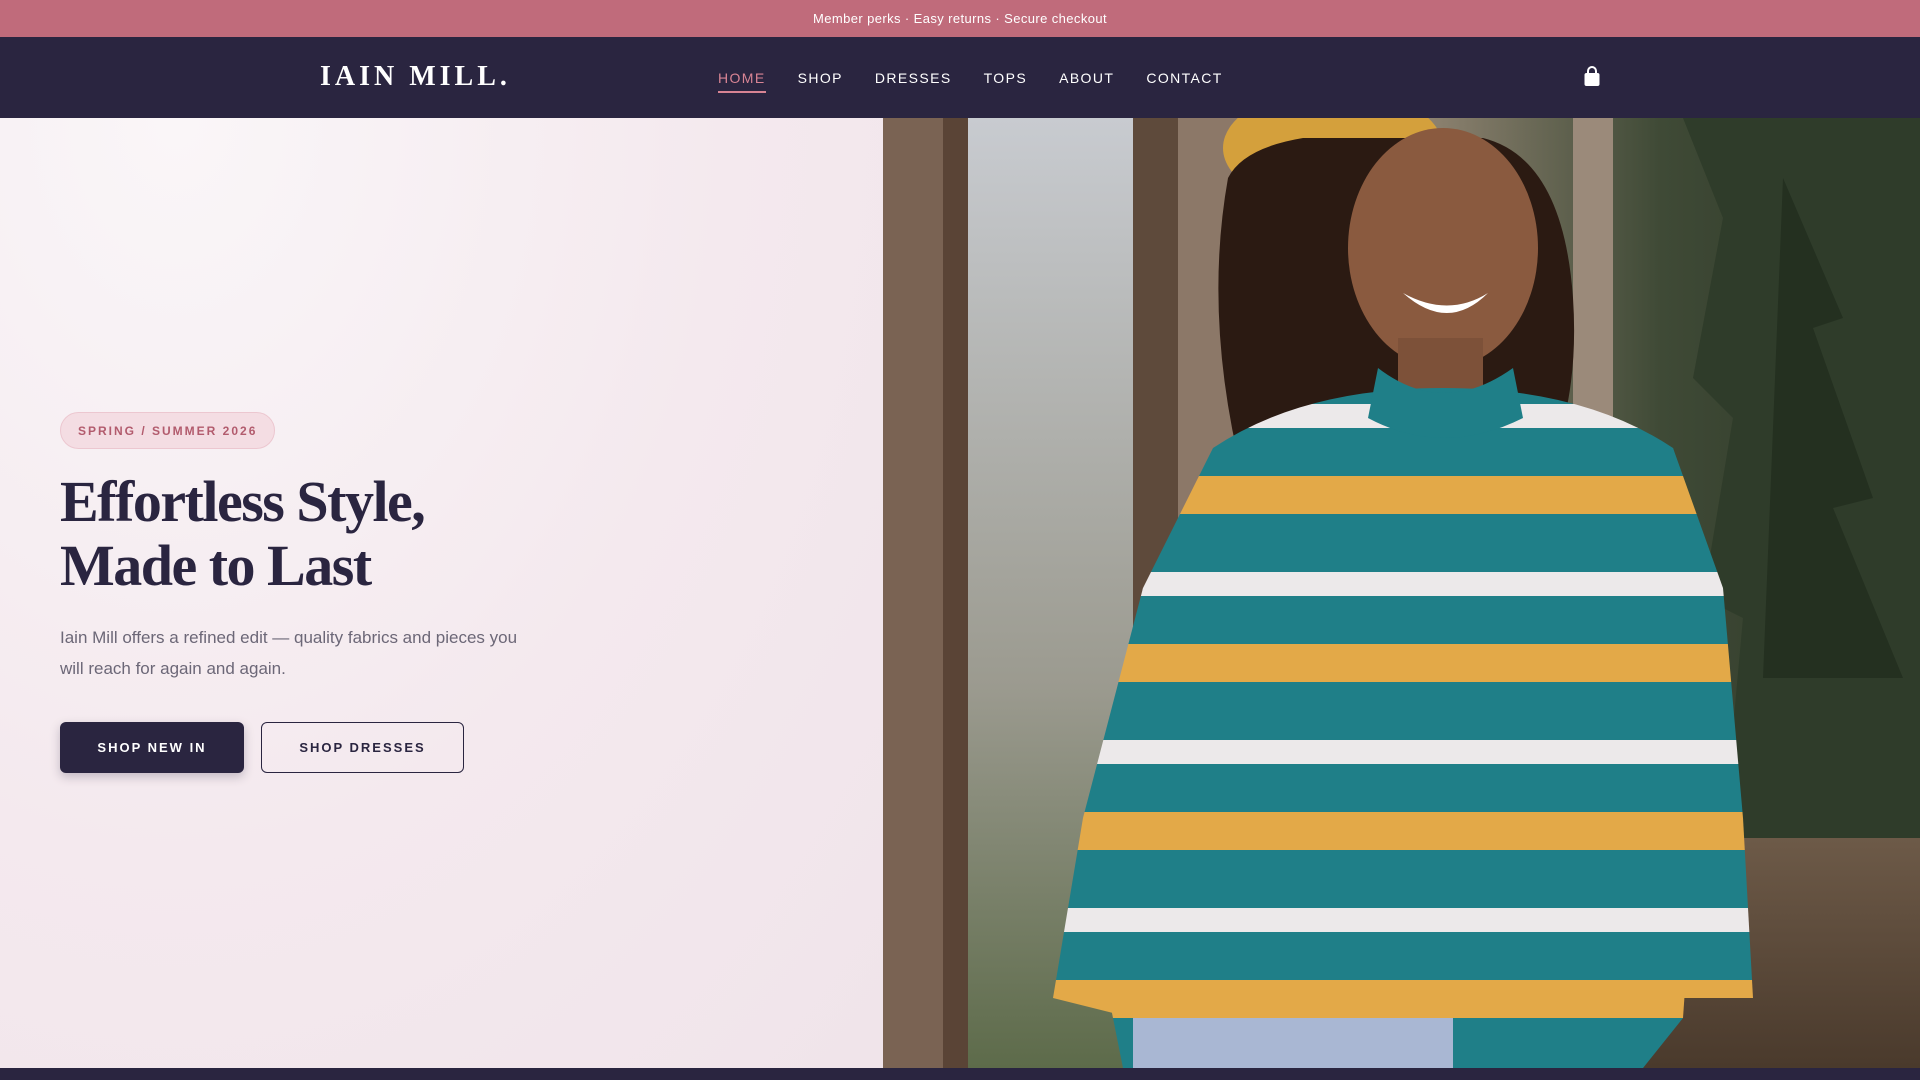 This screenshot has height=1080, width=1920. I want to click on shopping-bag-icon, so click(1592, 77).